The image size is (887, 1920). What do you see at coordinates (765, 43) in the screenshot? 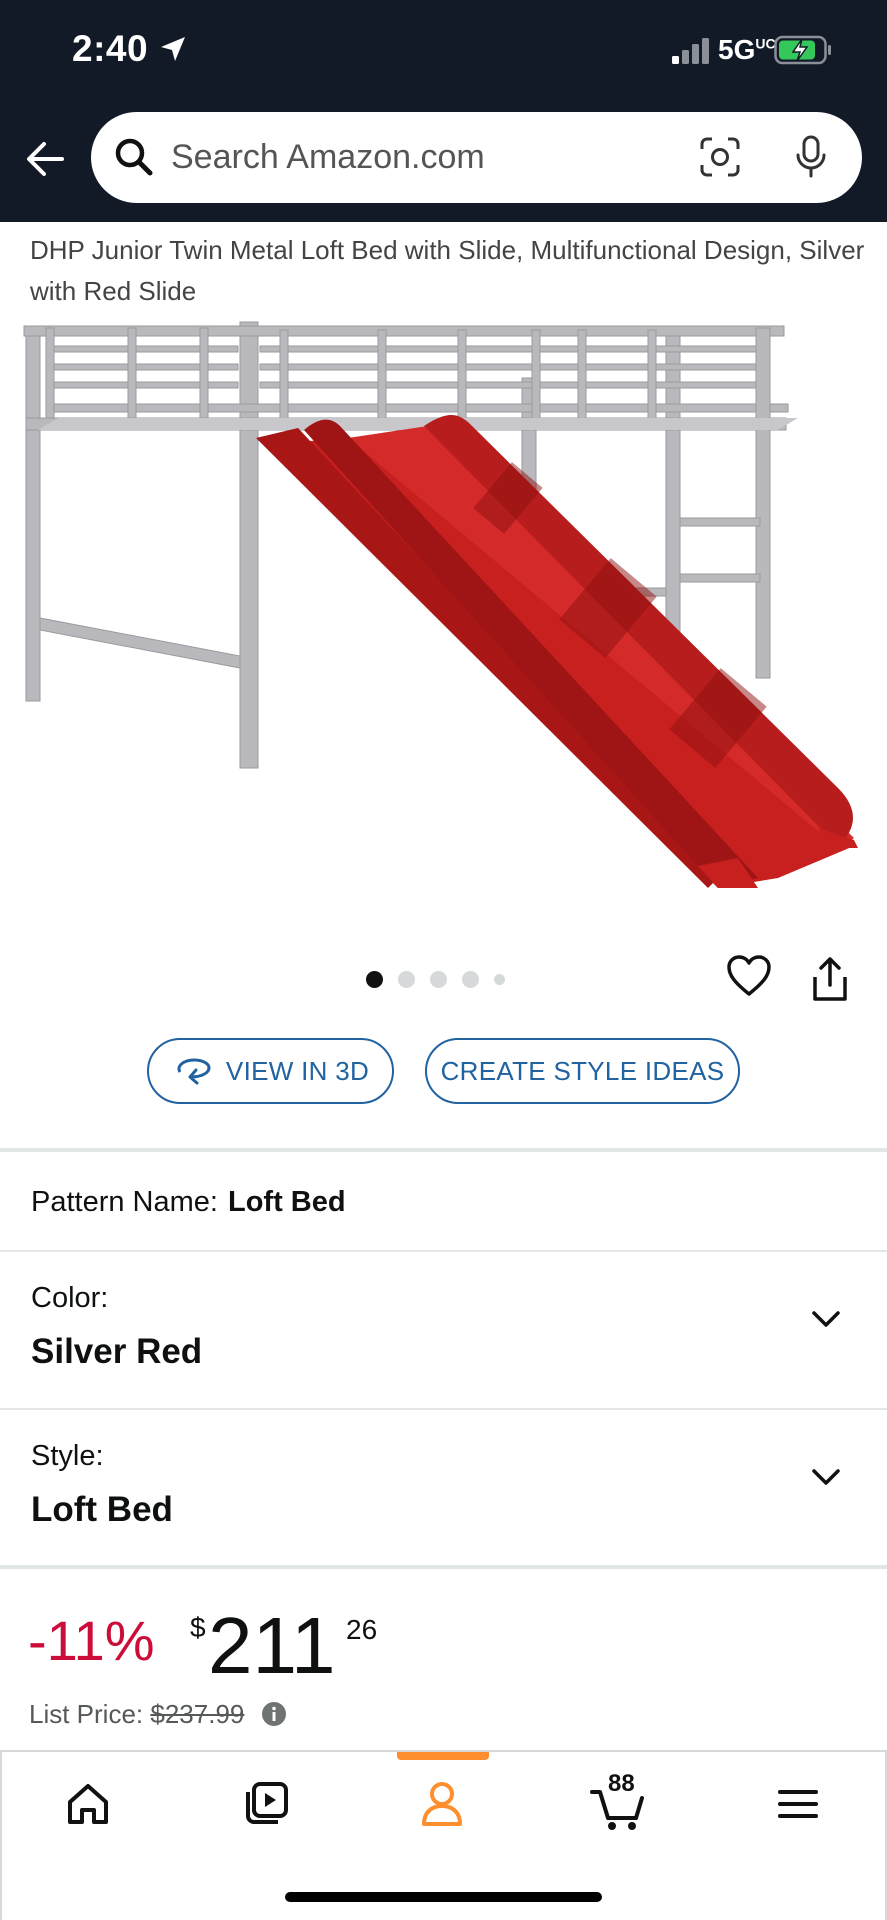
I see `network-suffix: UC` at bounding box center [765, 43].